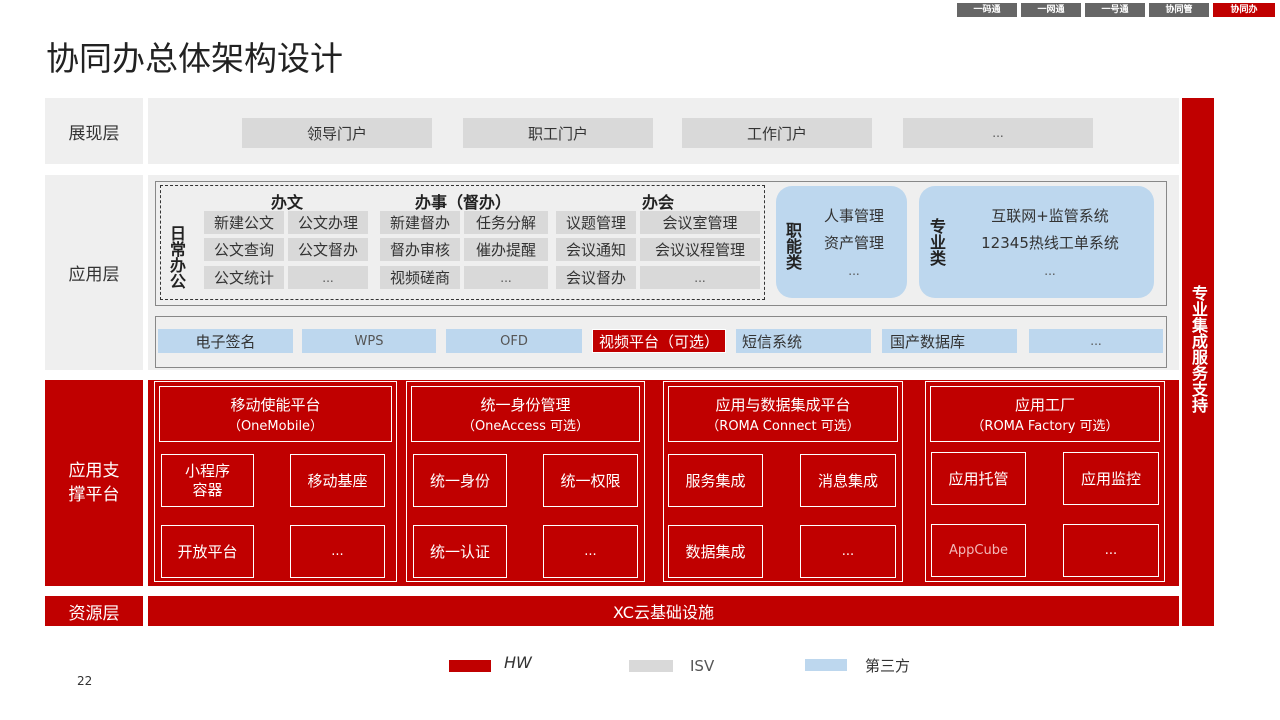 The image size is (1280, 720). What do you see at coordinates (783, 405) in the screenshot?
I see `platform-title: 应用与数据集成平台` at bounding box center [783, 405].